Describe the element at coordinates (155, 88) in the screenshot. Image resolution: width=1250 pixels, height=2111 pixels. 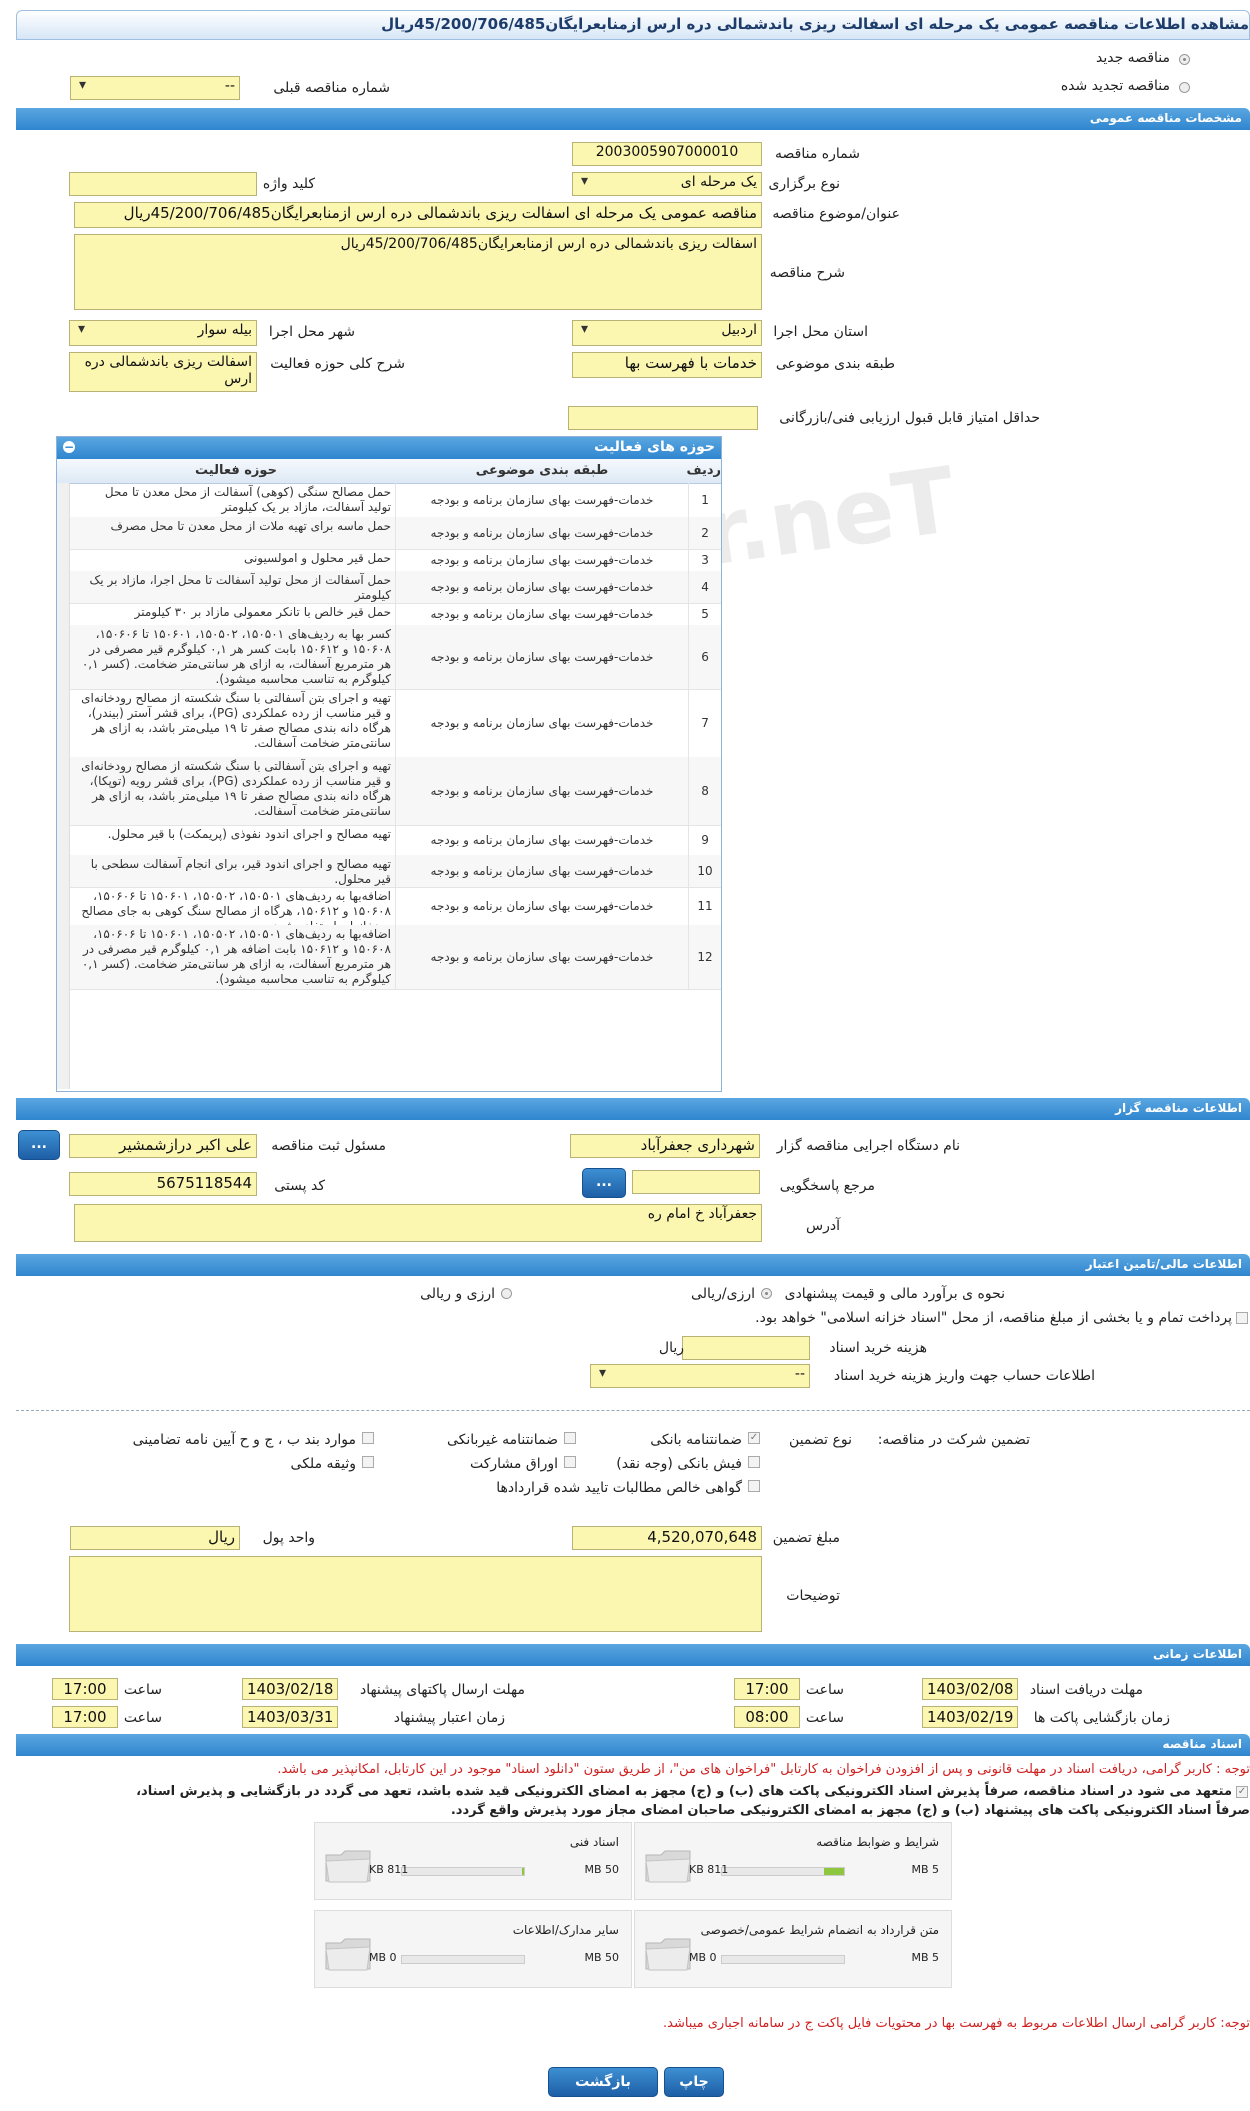
I see `prev-number-select: --` at that location.